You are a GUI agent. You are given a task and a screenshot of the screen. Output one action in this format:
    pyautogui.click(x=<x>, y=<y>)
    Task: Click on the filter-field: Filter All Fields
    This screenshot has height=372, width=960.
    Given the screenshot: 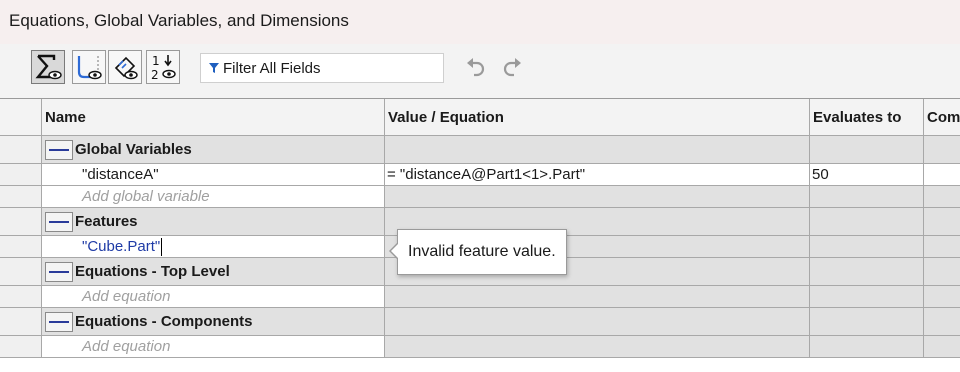 What is the action you would take?
    pyautogui.click(x=322, y=68)
    